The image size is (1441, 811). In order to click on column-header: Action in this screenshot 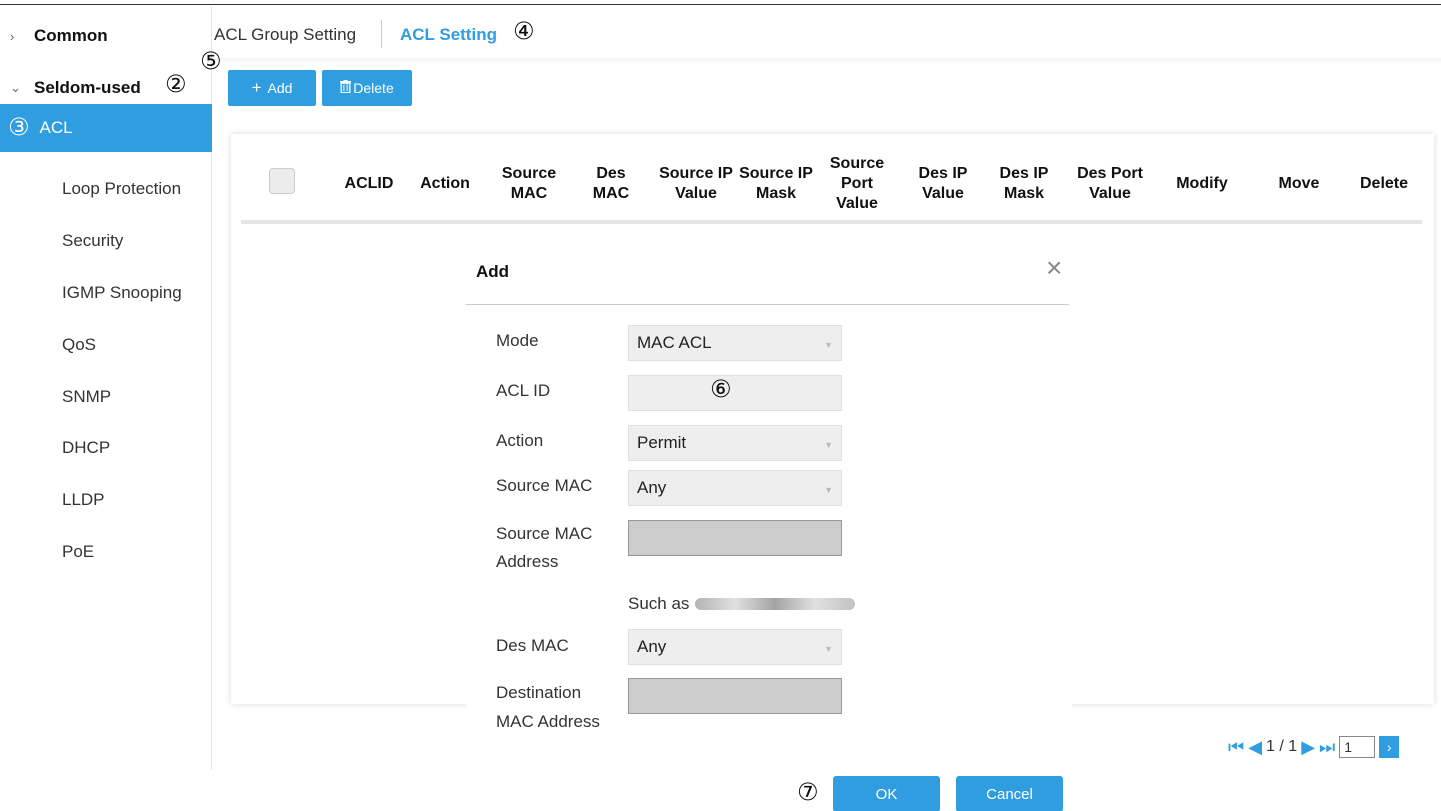, I will do `click(445, 183)`.